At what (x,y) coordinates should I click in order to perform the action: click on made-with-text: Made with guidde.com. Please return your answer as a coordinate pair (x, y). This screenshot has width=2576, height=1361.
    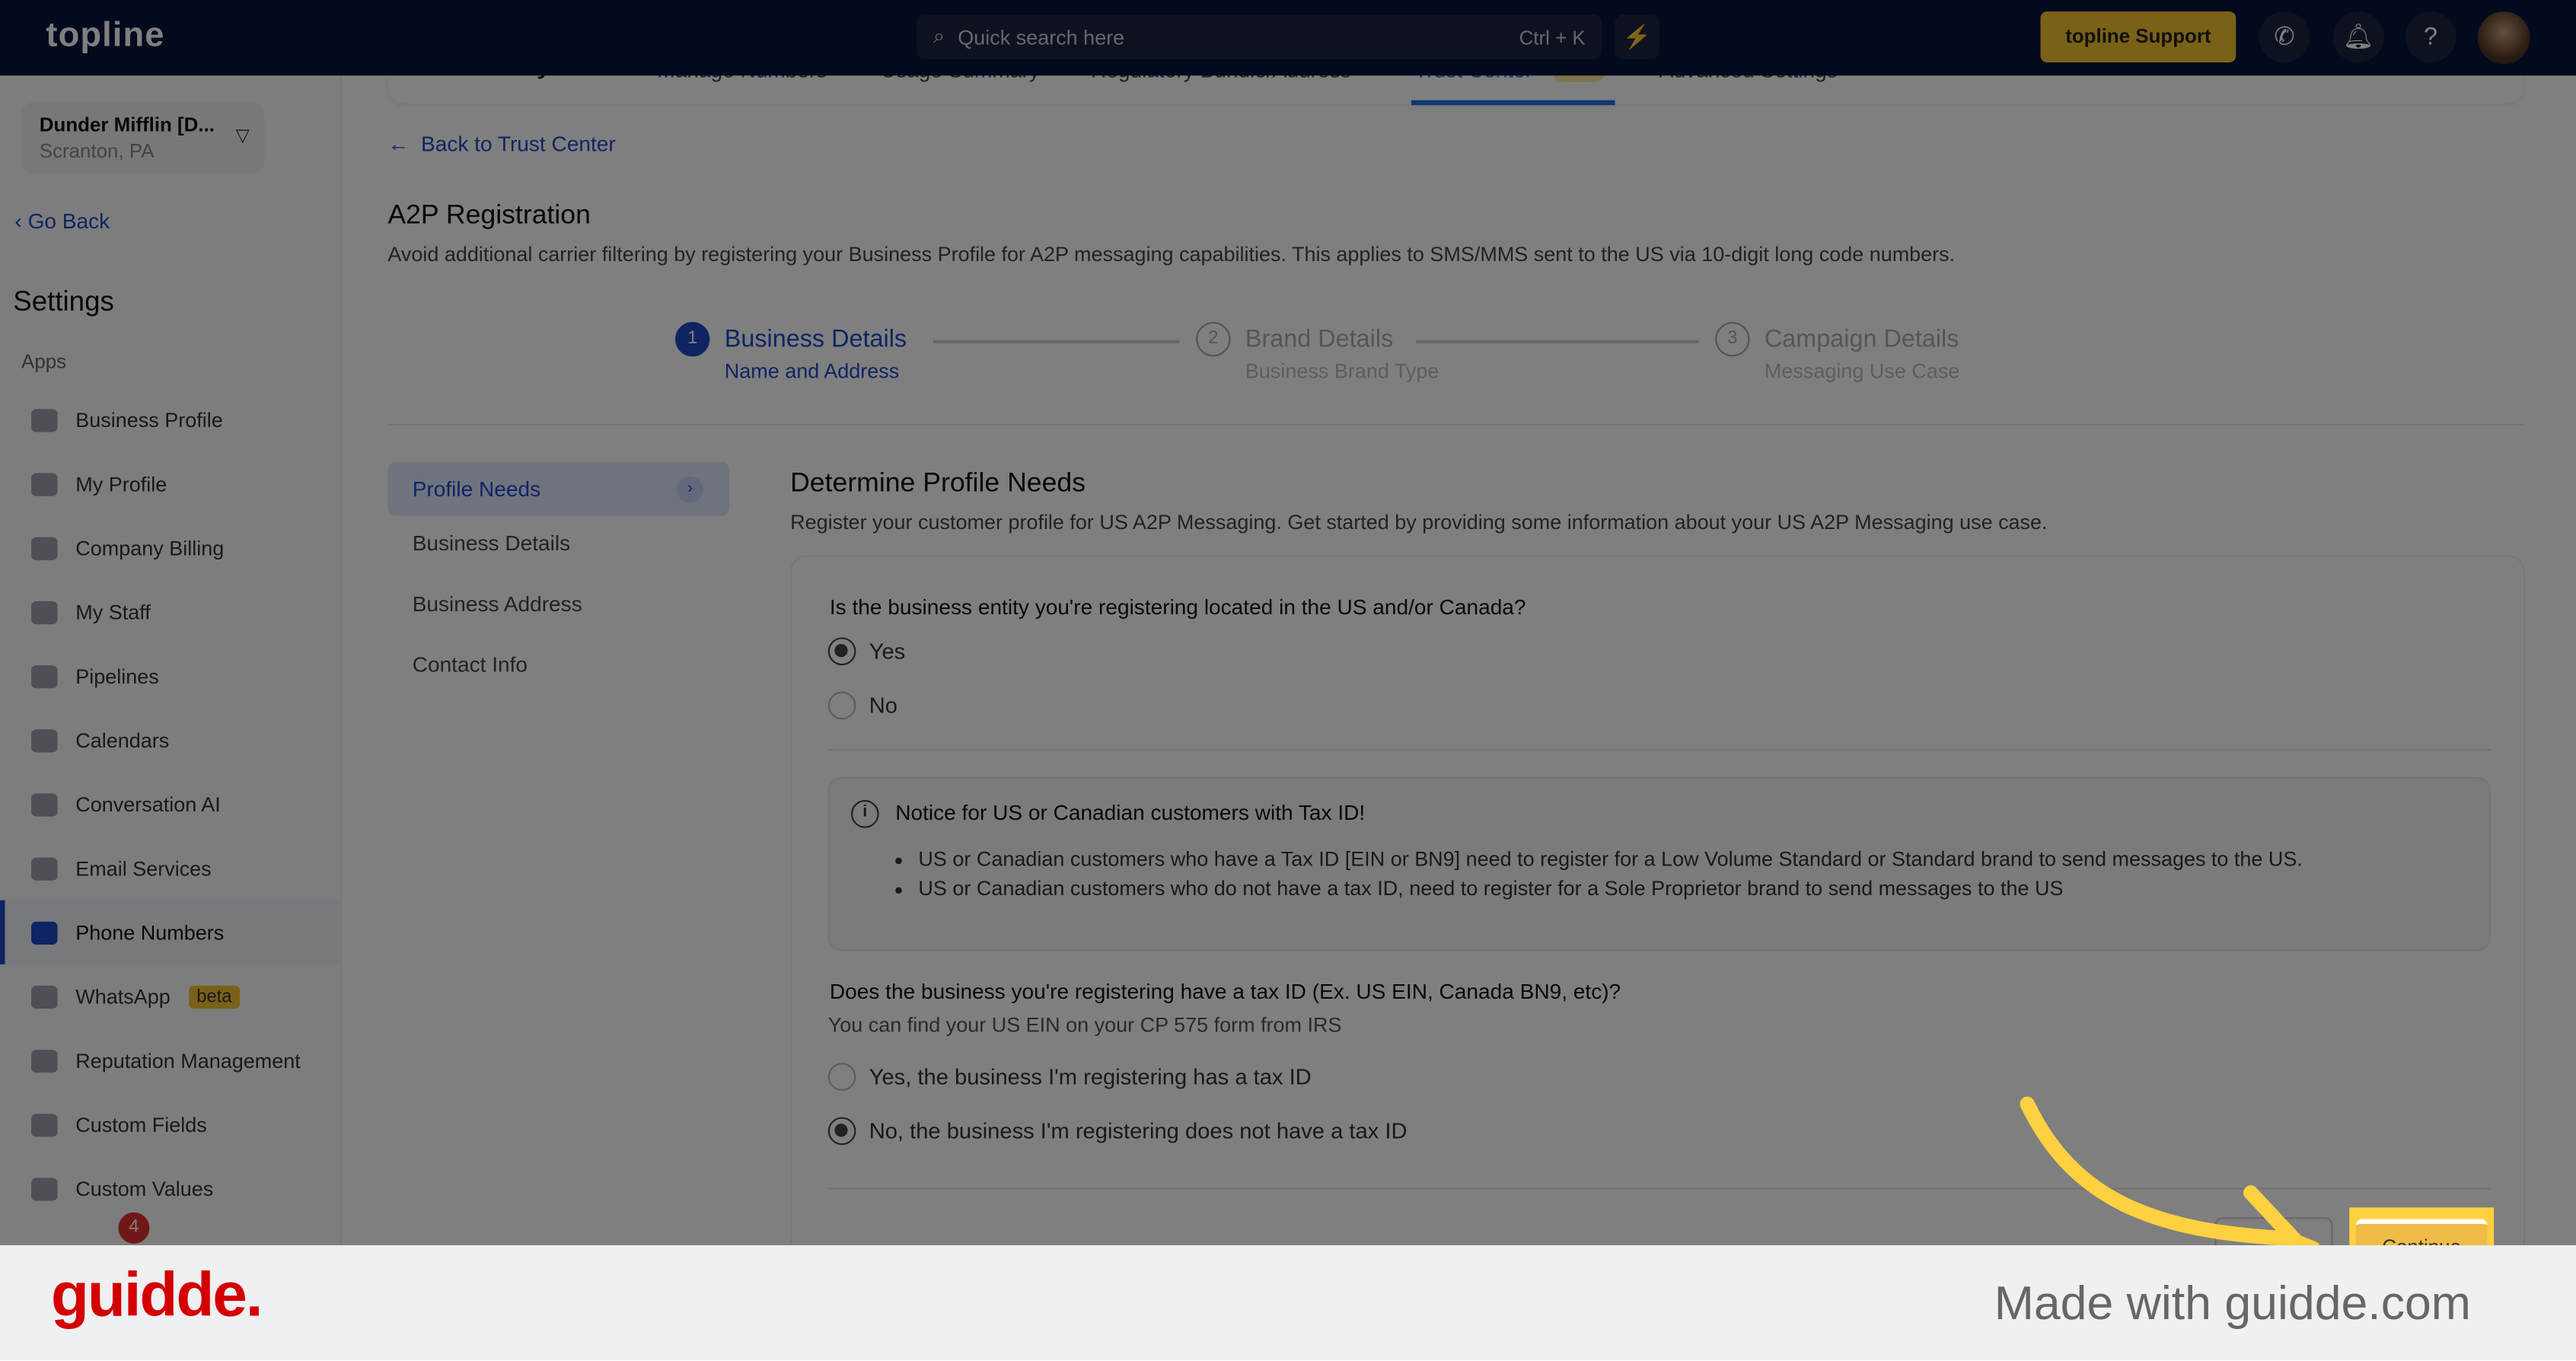
    Looking at the image, I should click on (2232, 1304).